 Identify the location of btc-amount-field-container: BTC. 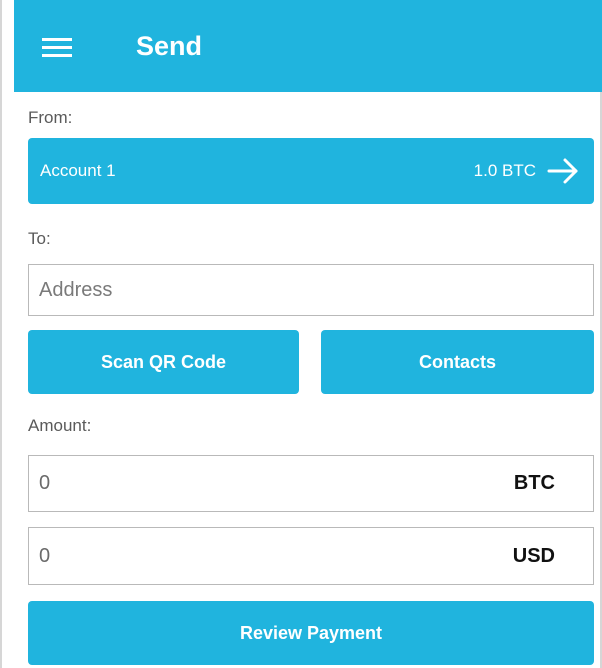
(311, 483).